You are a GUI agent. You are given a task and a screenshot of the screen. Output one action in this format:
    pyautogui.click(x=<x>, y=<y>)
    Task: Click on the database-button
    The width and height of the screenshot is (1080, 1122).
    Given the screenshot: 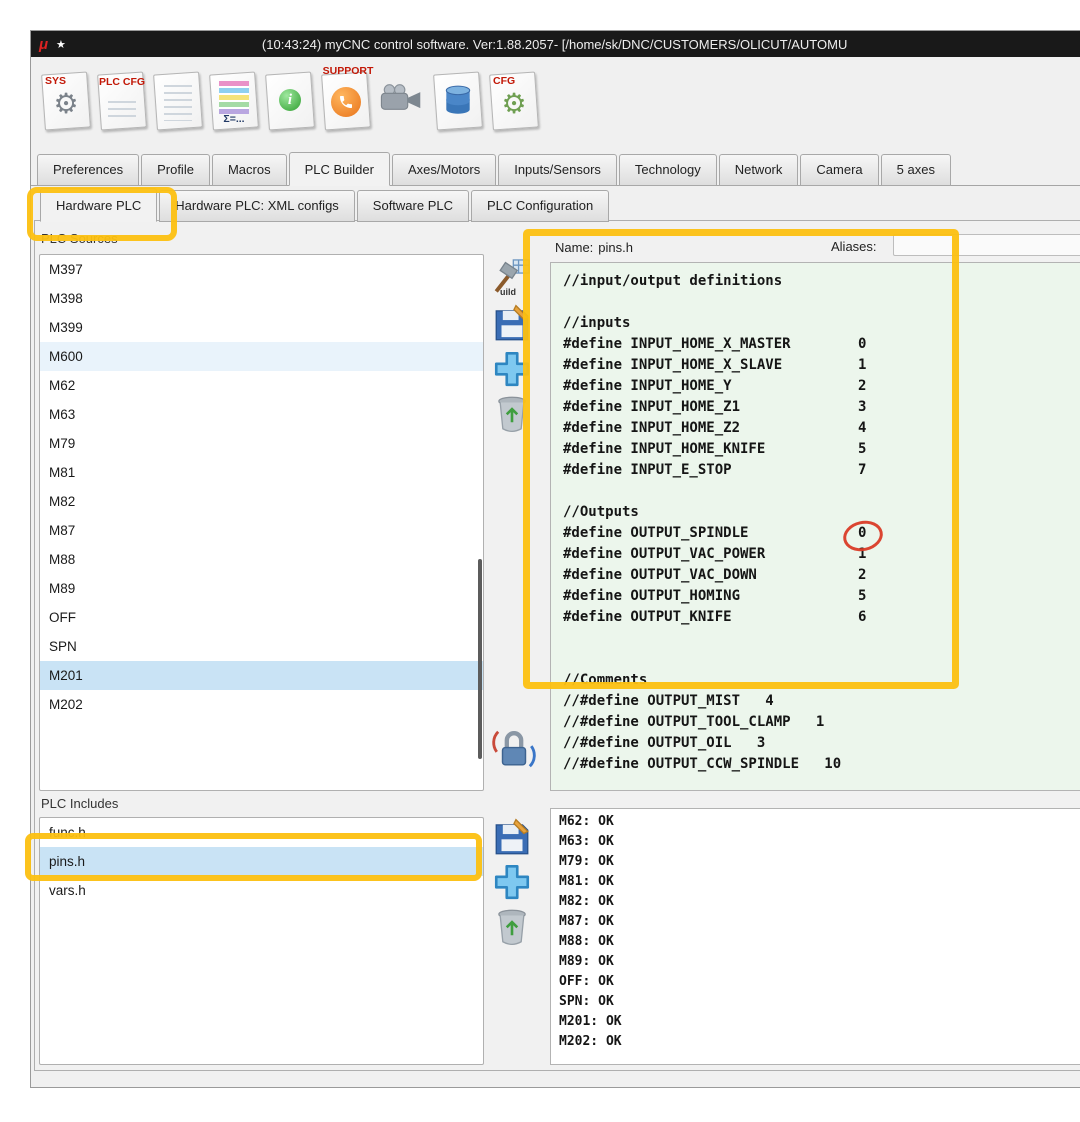 What is the action you would take?
    pyautogui.click(x=458, y=100)
    